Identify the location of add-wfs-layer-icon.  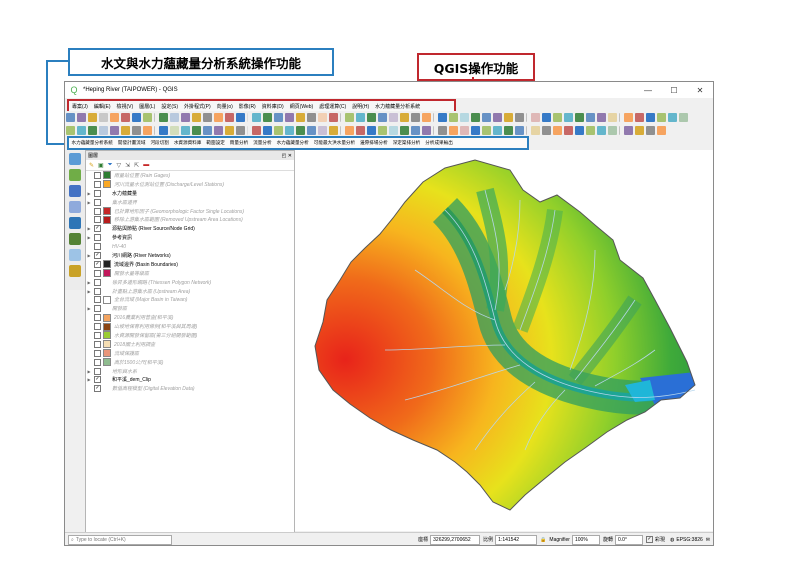
(75, 239).